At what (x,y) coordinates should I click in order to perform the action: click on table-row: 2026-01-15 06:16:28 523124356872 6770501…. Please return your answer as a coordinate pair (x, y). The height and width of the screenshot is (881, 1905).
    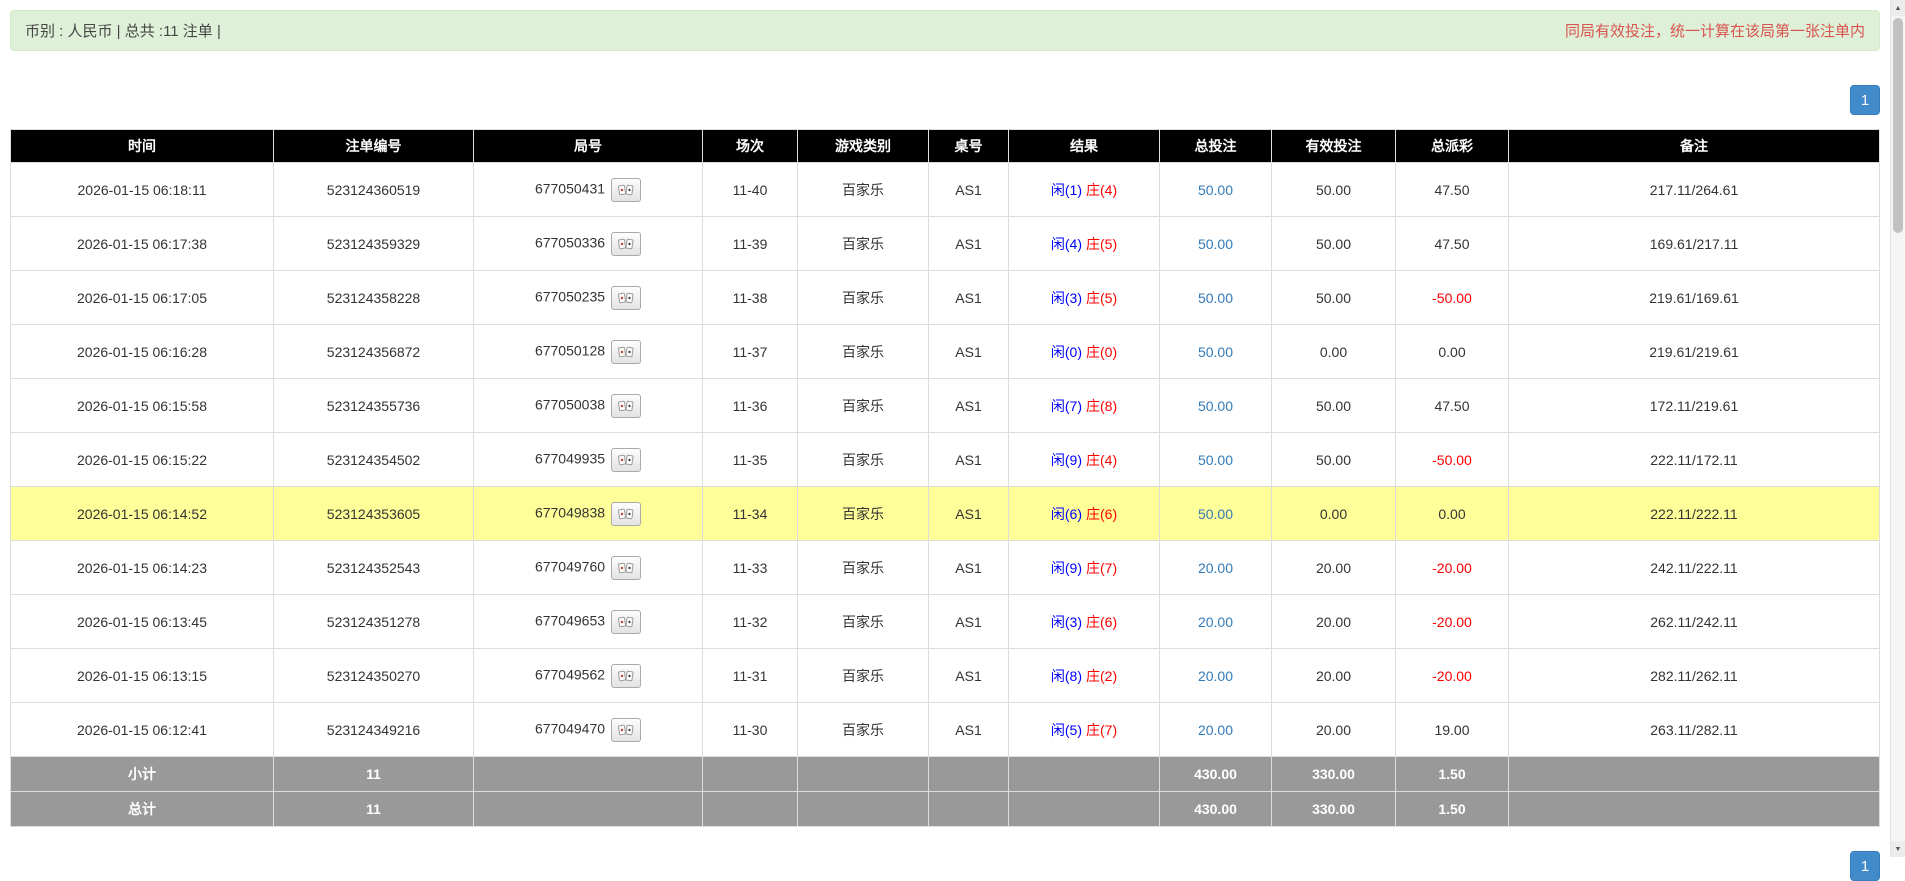
    Looking at the image, I should click on (945, 351).